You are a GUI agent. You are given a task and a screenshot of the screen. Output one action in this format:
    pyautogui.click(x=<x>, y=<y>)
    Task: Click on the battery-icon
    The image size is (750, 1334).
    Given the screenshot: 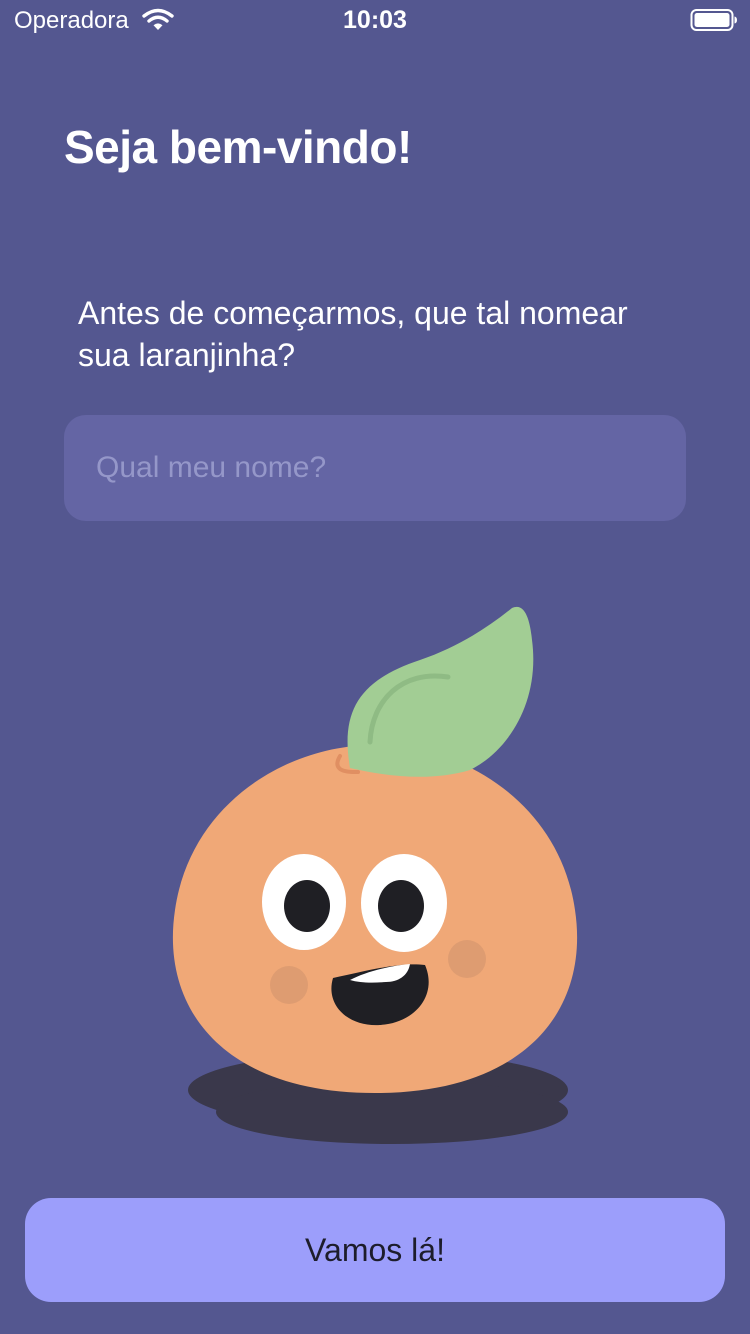 What is the action you would take?
    pyautogui.click(x=713, y=20)
    